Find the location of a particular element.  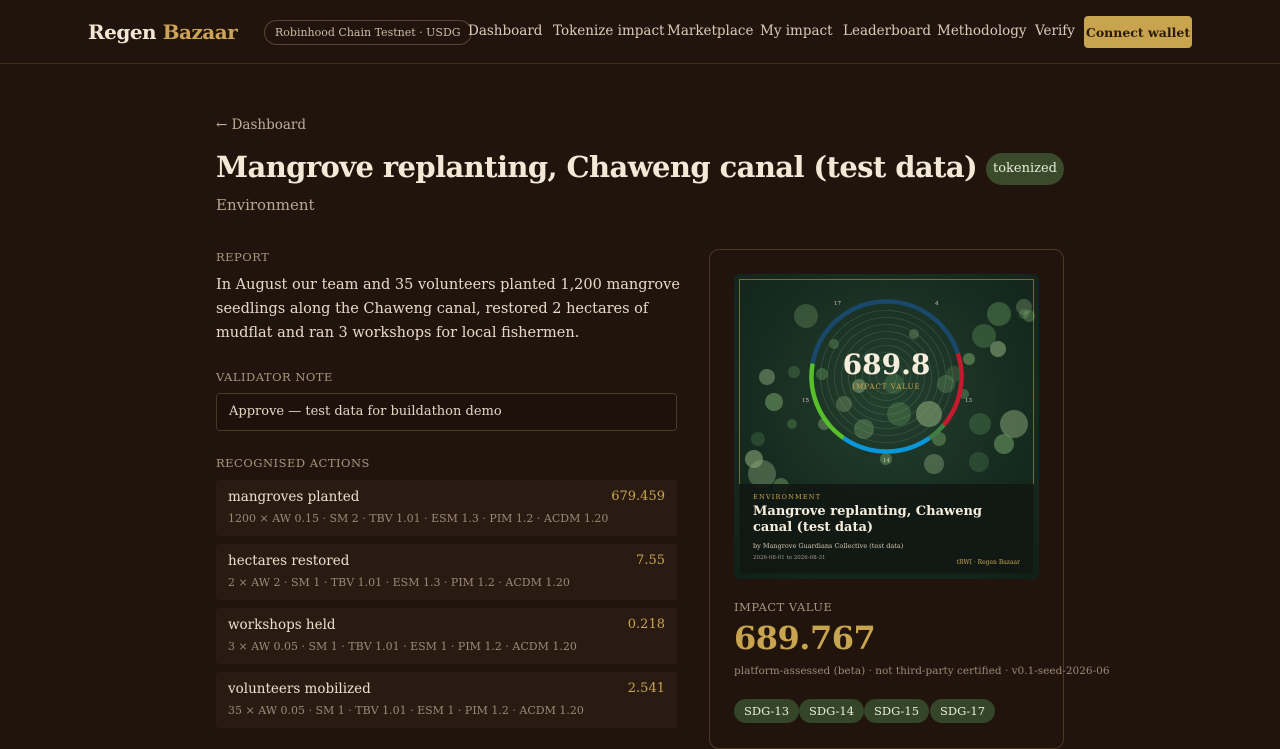

action-name: volunteers mobilized is located at coordinates (299, 689).